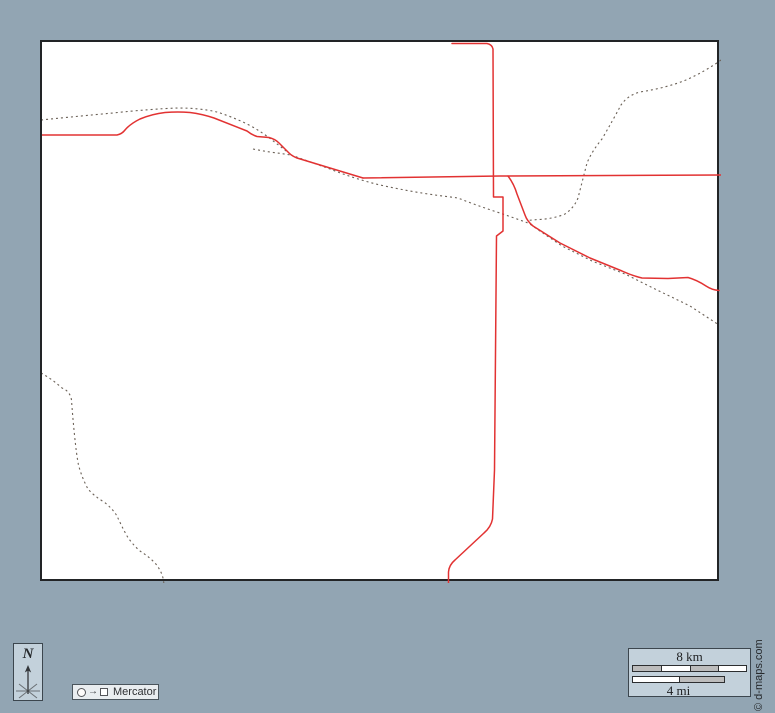 The image size is (775, 713). Describe the element at coordinates (541, 176) in the screenshot. I see `east-horizontal-road` at that location.